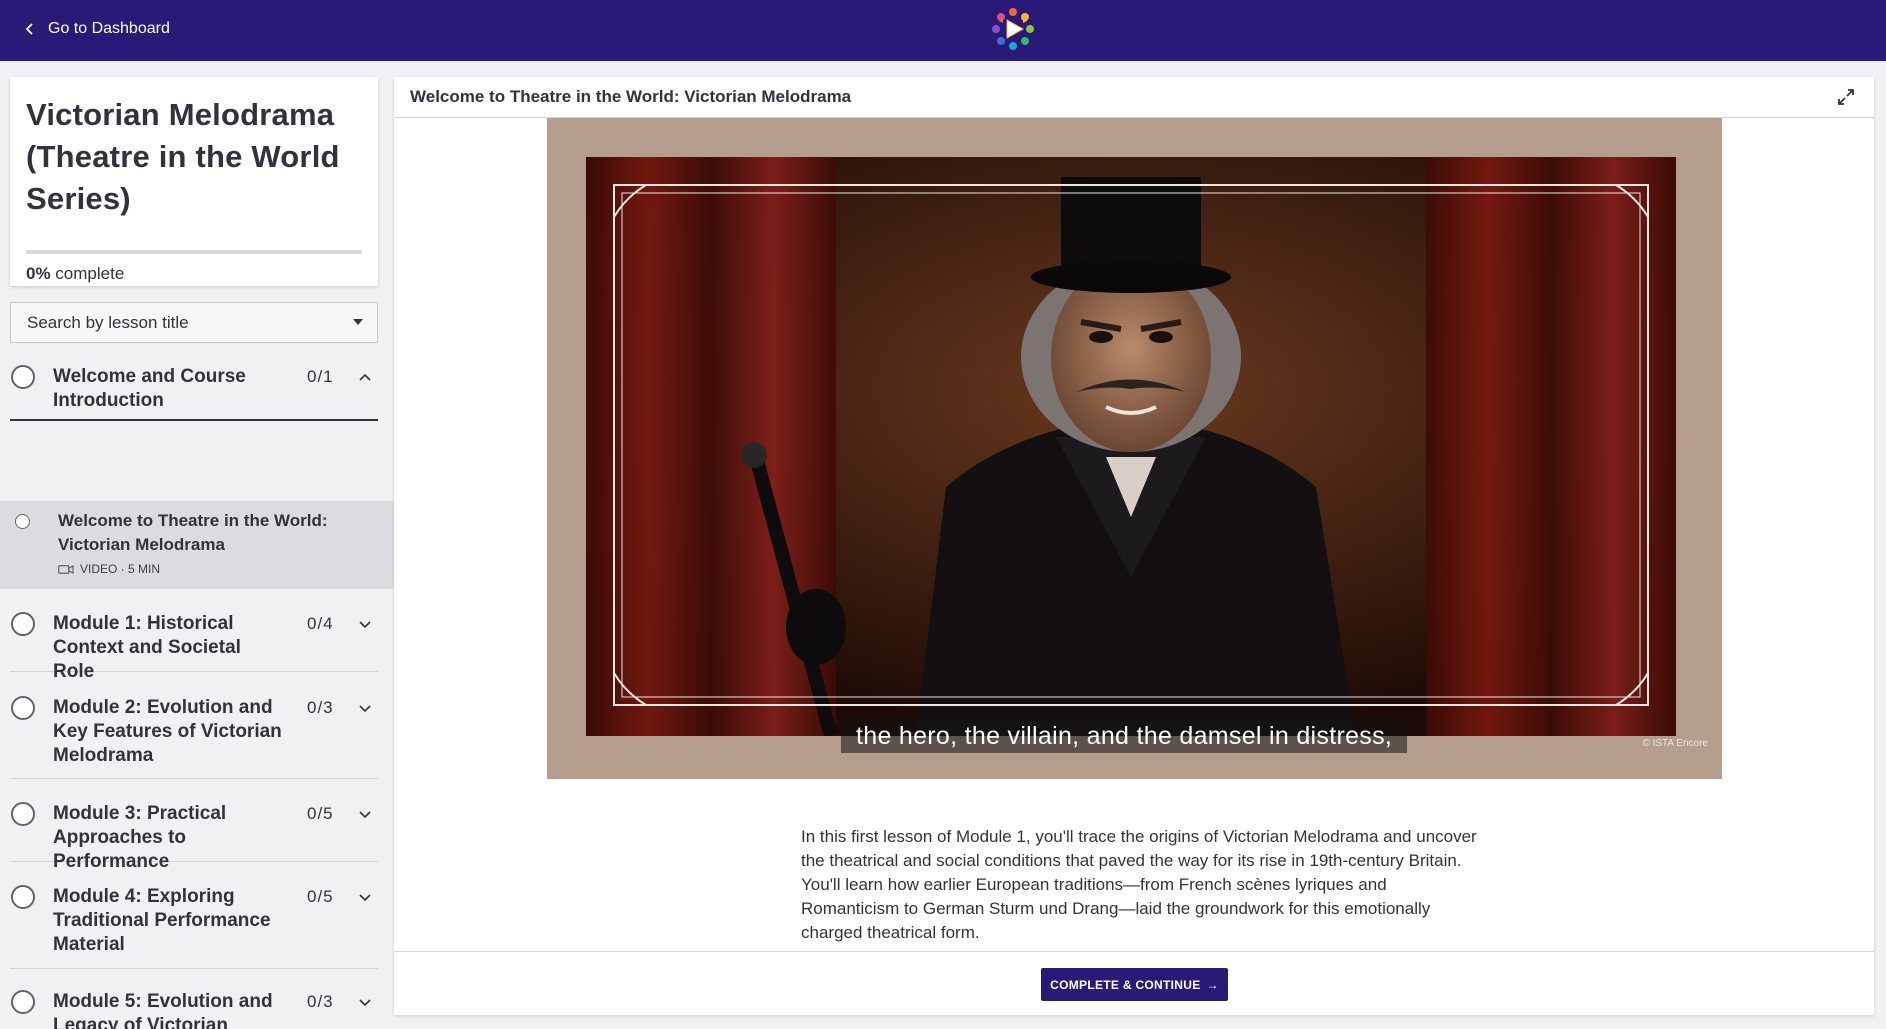  Describe the element at coordinates (149, 388) in the screenshot. I see `module-title: Welcome and Course Introduction` at that location.